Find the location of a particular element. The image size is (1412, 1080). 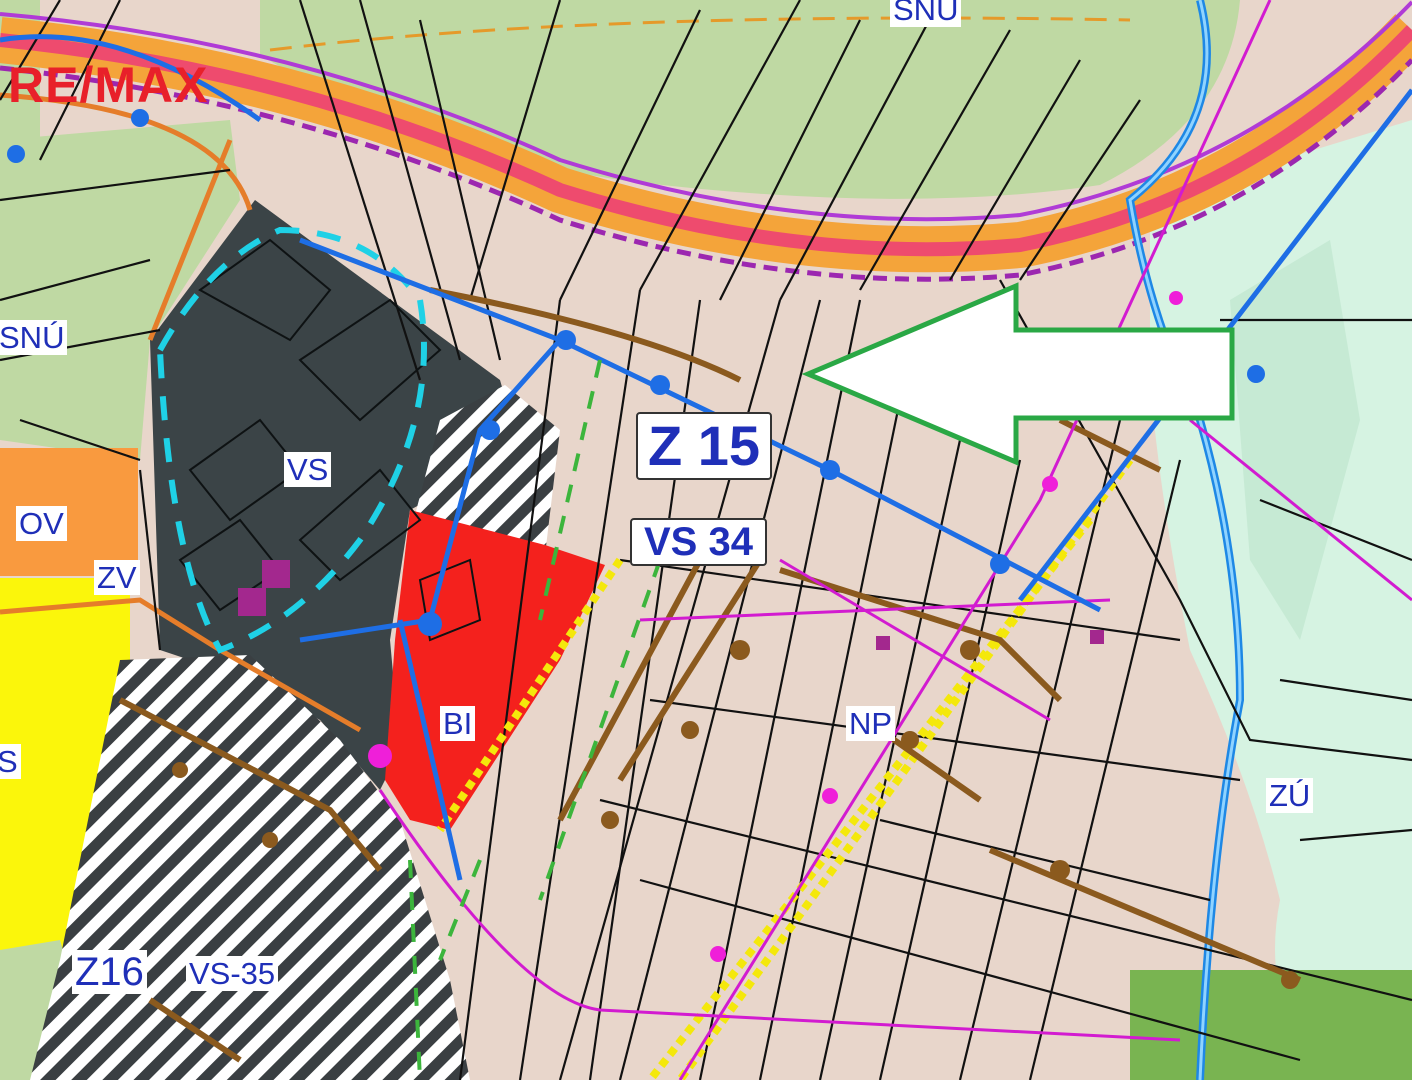

zone-label-ov: OV is located at coordinates (41, 523).